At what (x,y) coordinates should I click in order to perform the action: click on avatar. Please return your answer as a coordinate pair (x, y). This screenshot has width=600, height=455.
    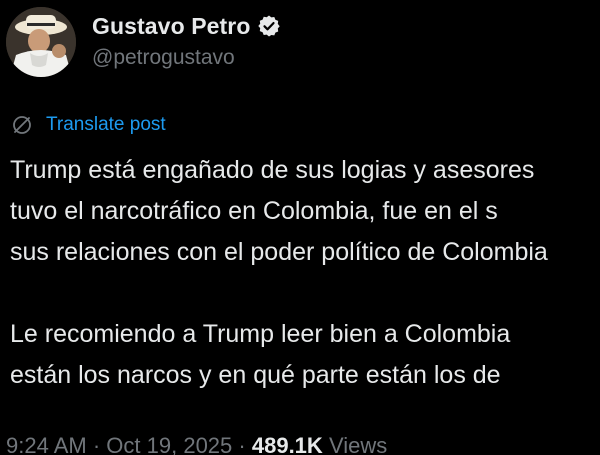
    Looking at the image, I should click on (41, 42).